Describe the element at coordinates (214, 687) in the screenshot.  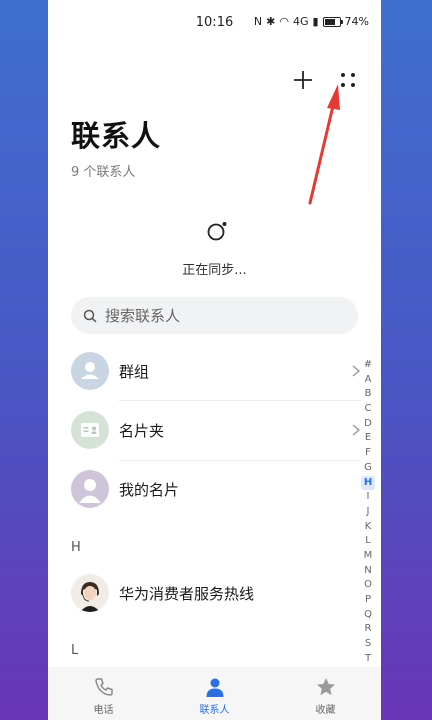
I see `person-icon` at that location.